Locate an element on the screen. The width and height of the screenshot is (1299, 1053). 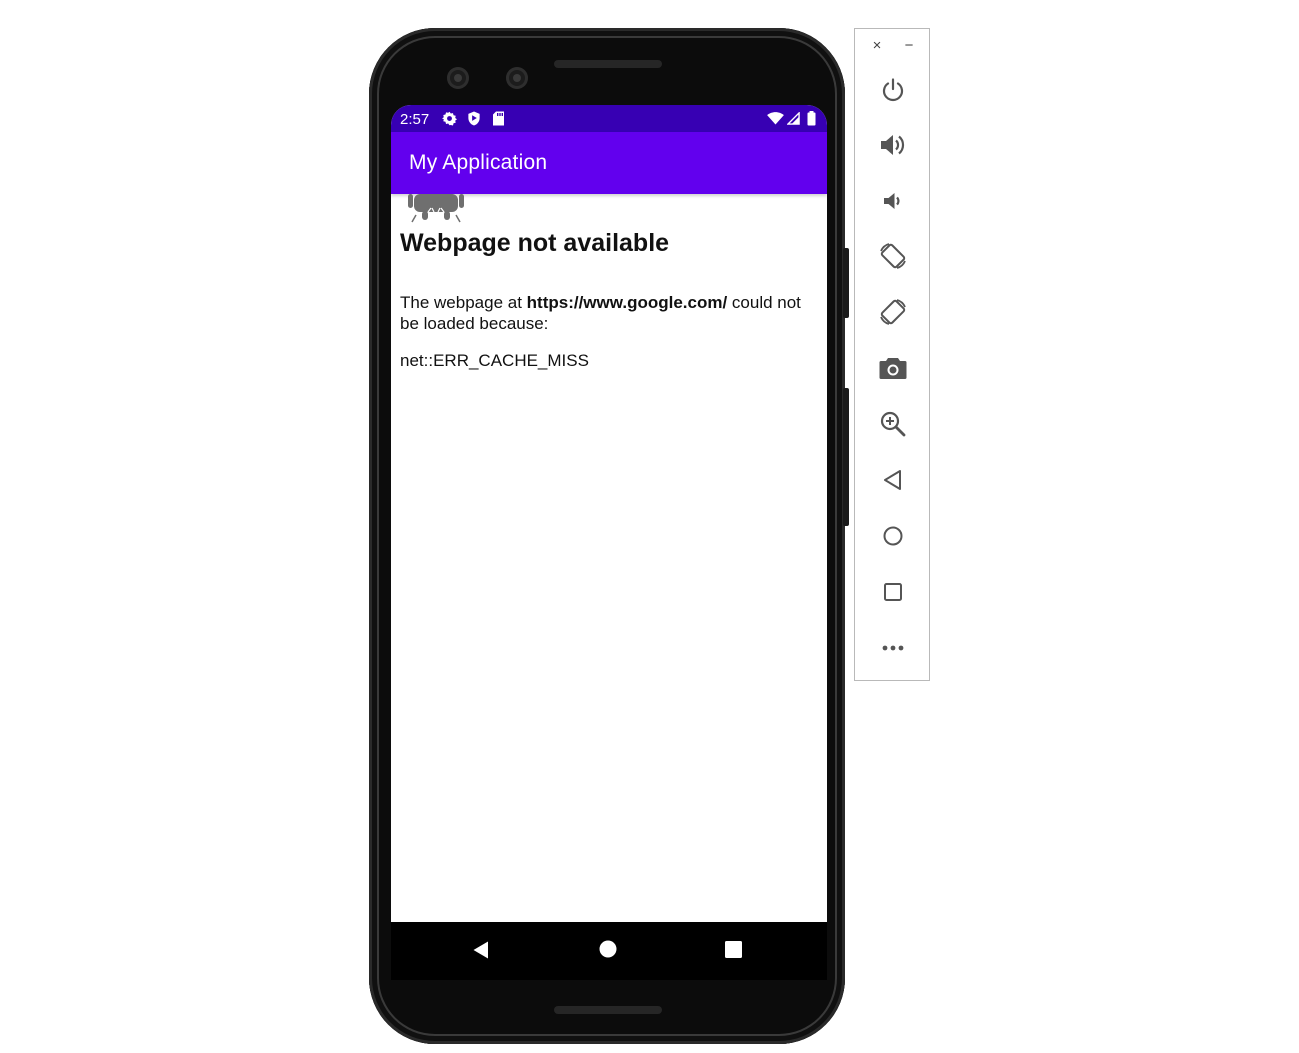
app-toolbar: My Application is located at coordinates (609, 163).